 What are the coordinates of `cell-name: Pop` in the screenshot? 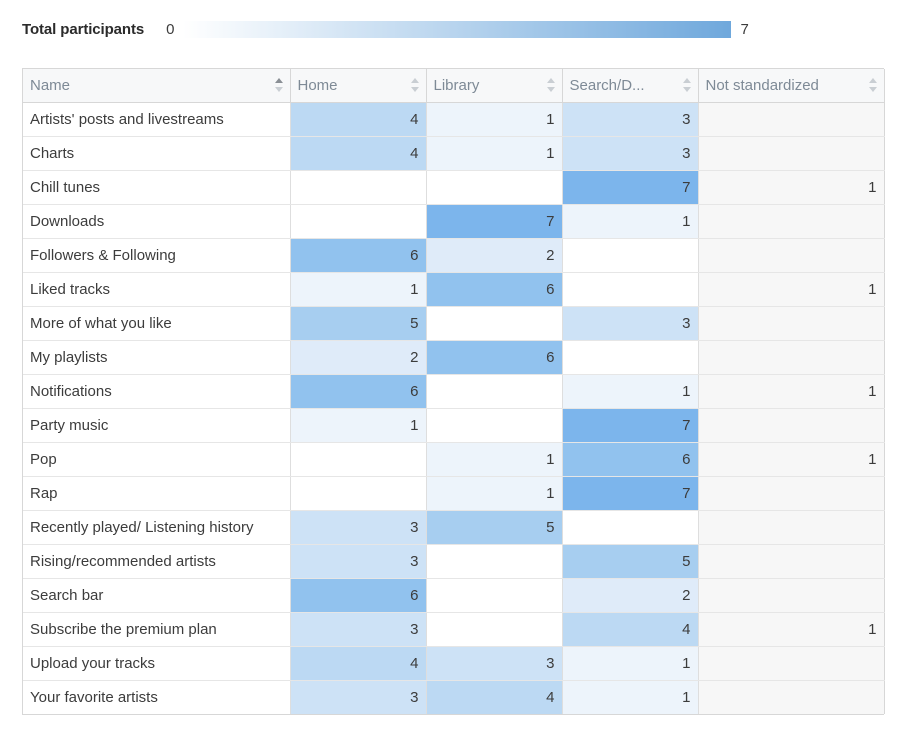 It's located at (157, 459).